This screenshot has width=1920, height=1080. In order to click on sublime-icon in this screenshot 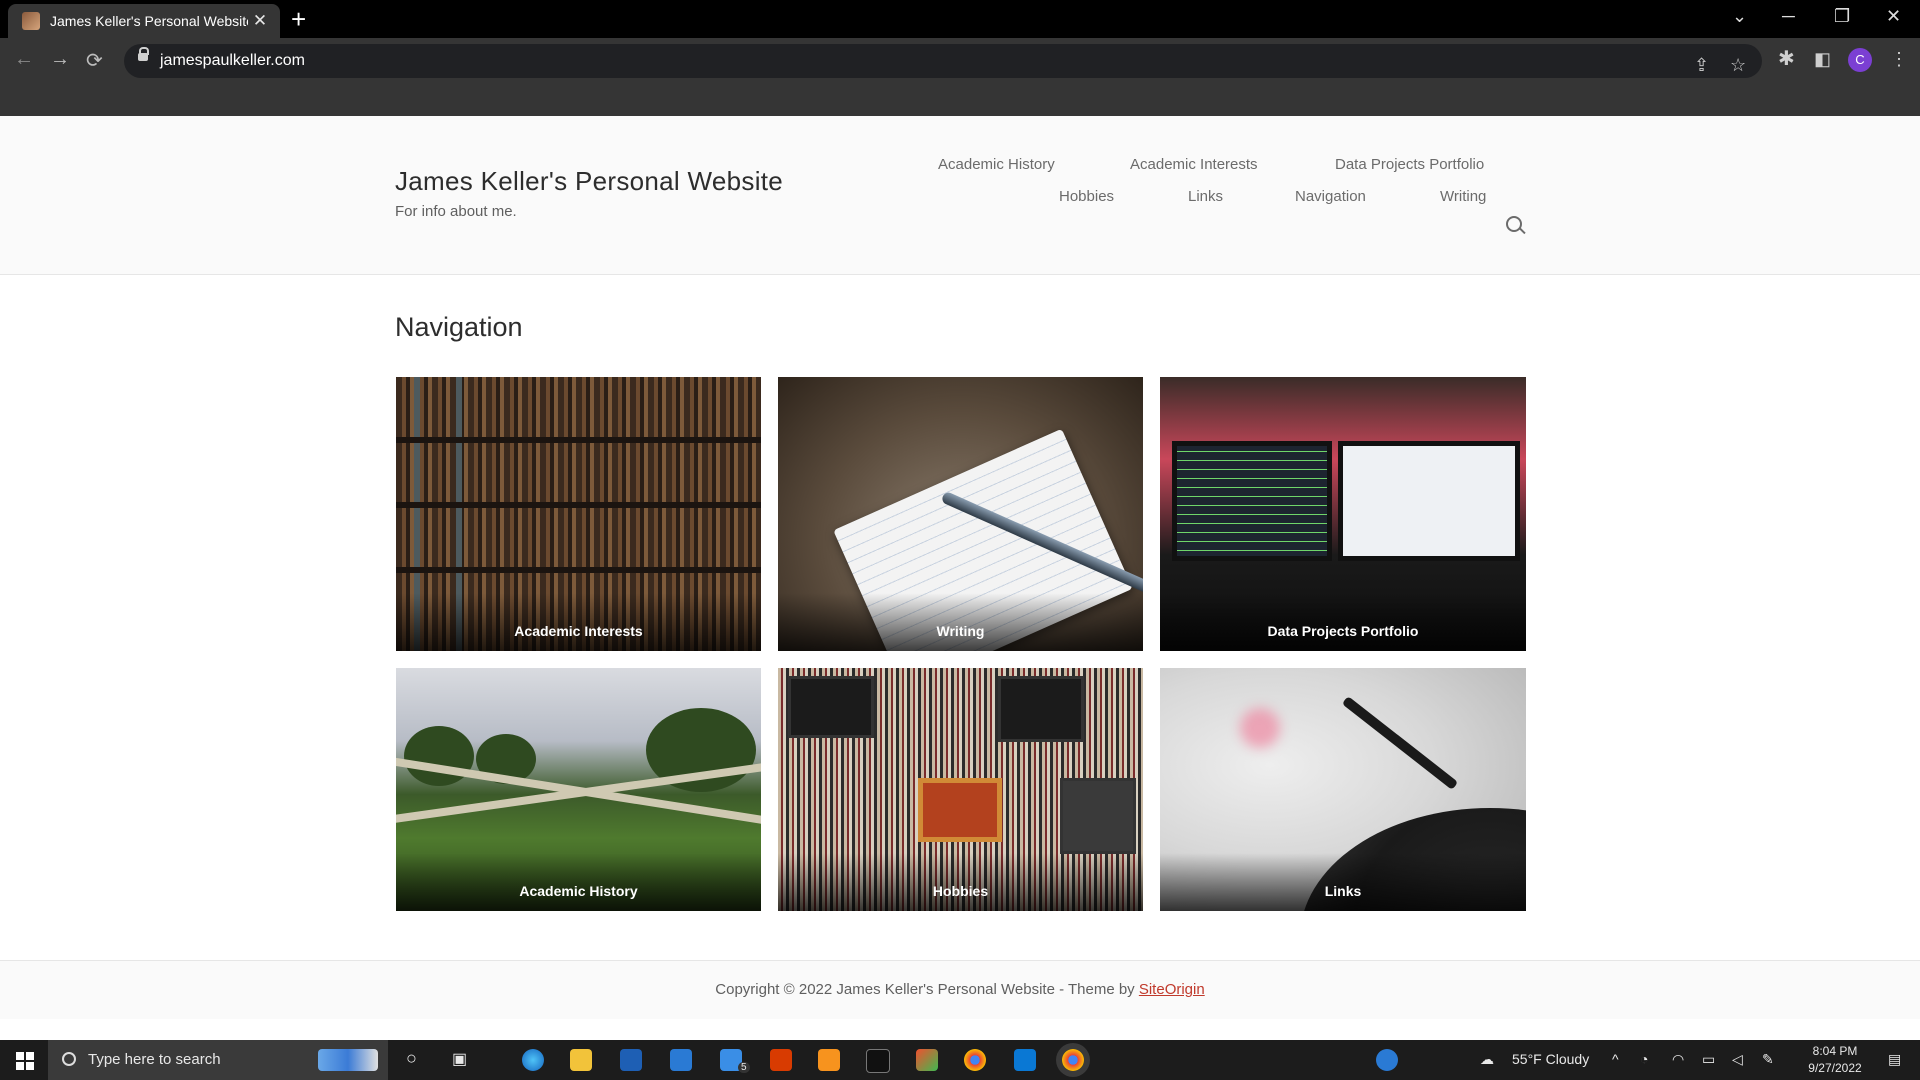, I will do `click(829, 1060)`.